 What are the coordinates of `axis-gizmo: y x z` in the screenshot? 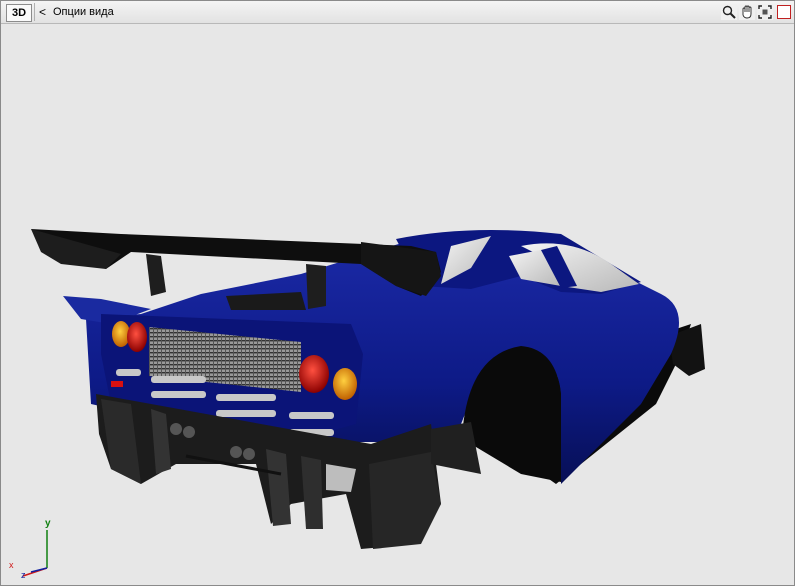 It's located at (30, 549).